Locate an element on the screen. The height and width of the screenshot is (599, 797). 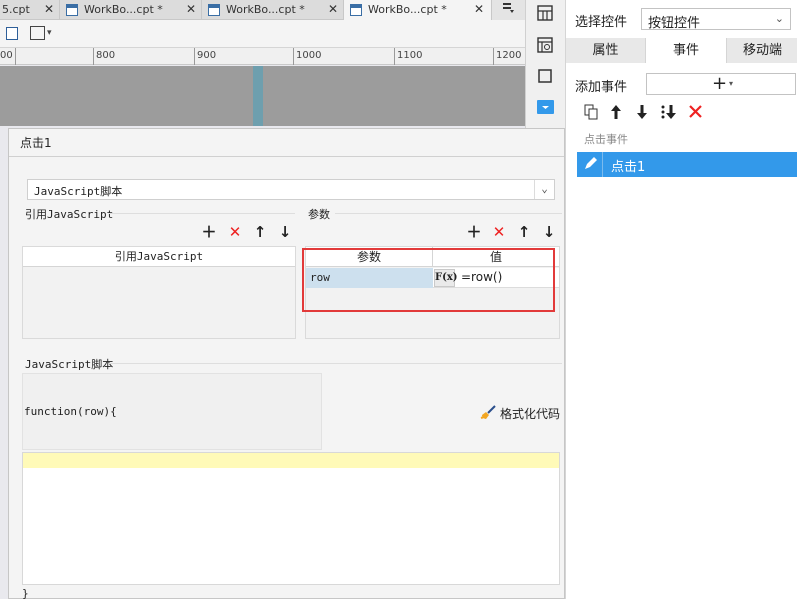
tab-workbook-2: WorkBo...cpt * ✕ is located at coordinates (273, 10).